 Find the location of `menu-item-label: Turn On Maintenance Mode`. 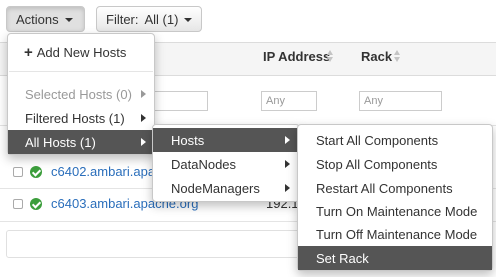

menu-item-label: Turn On Maintenance Mode is located at coordinates (397, 211).